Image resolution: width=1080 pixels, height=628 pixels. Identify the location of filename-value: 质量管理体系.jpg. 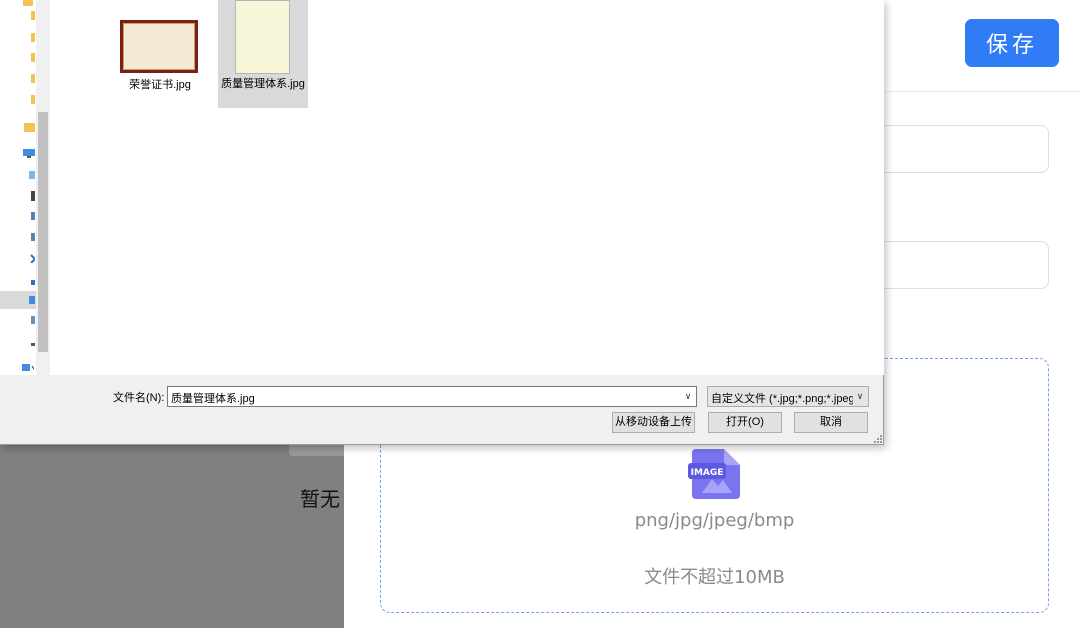
(213, 399).